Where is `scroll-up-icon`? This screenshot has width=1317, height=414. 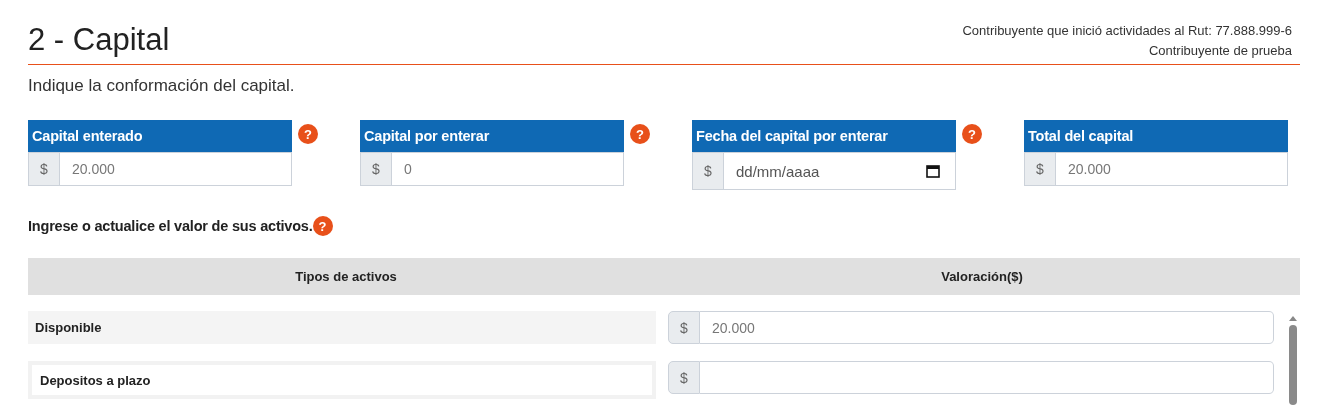
scroll-up-icon is located at coordinates (1293, 318).